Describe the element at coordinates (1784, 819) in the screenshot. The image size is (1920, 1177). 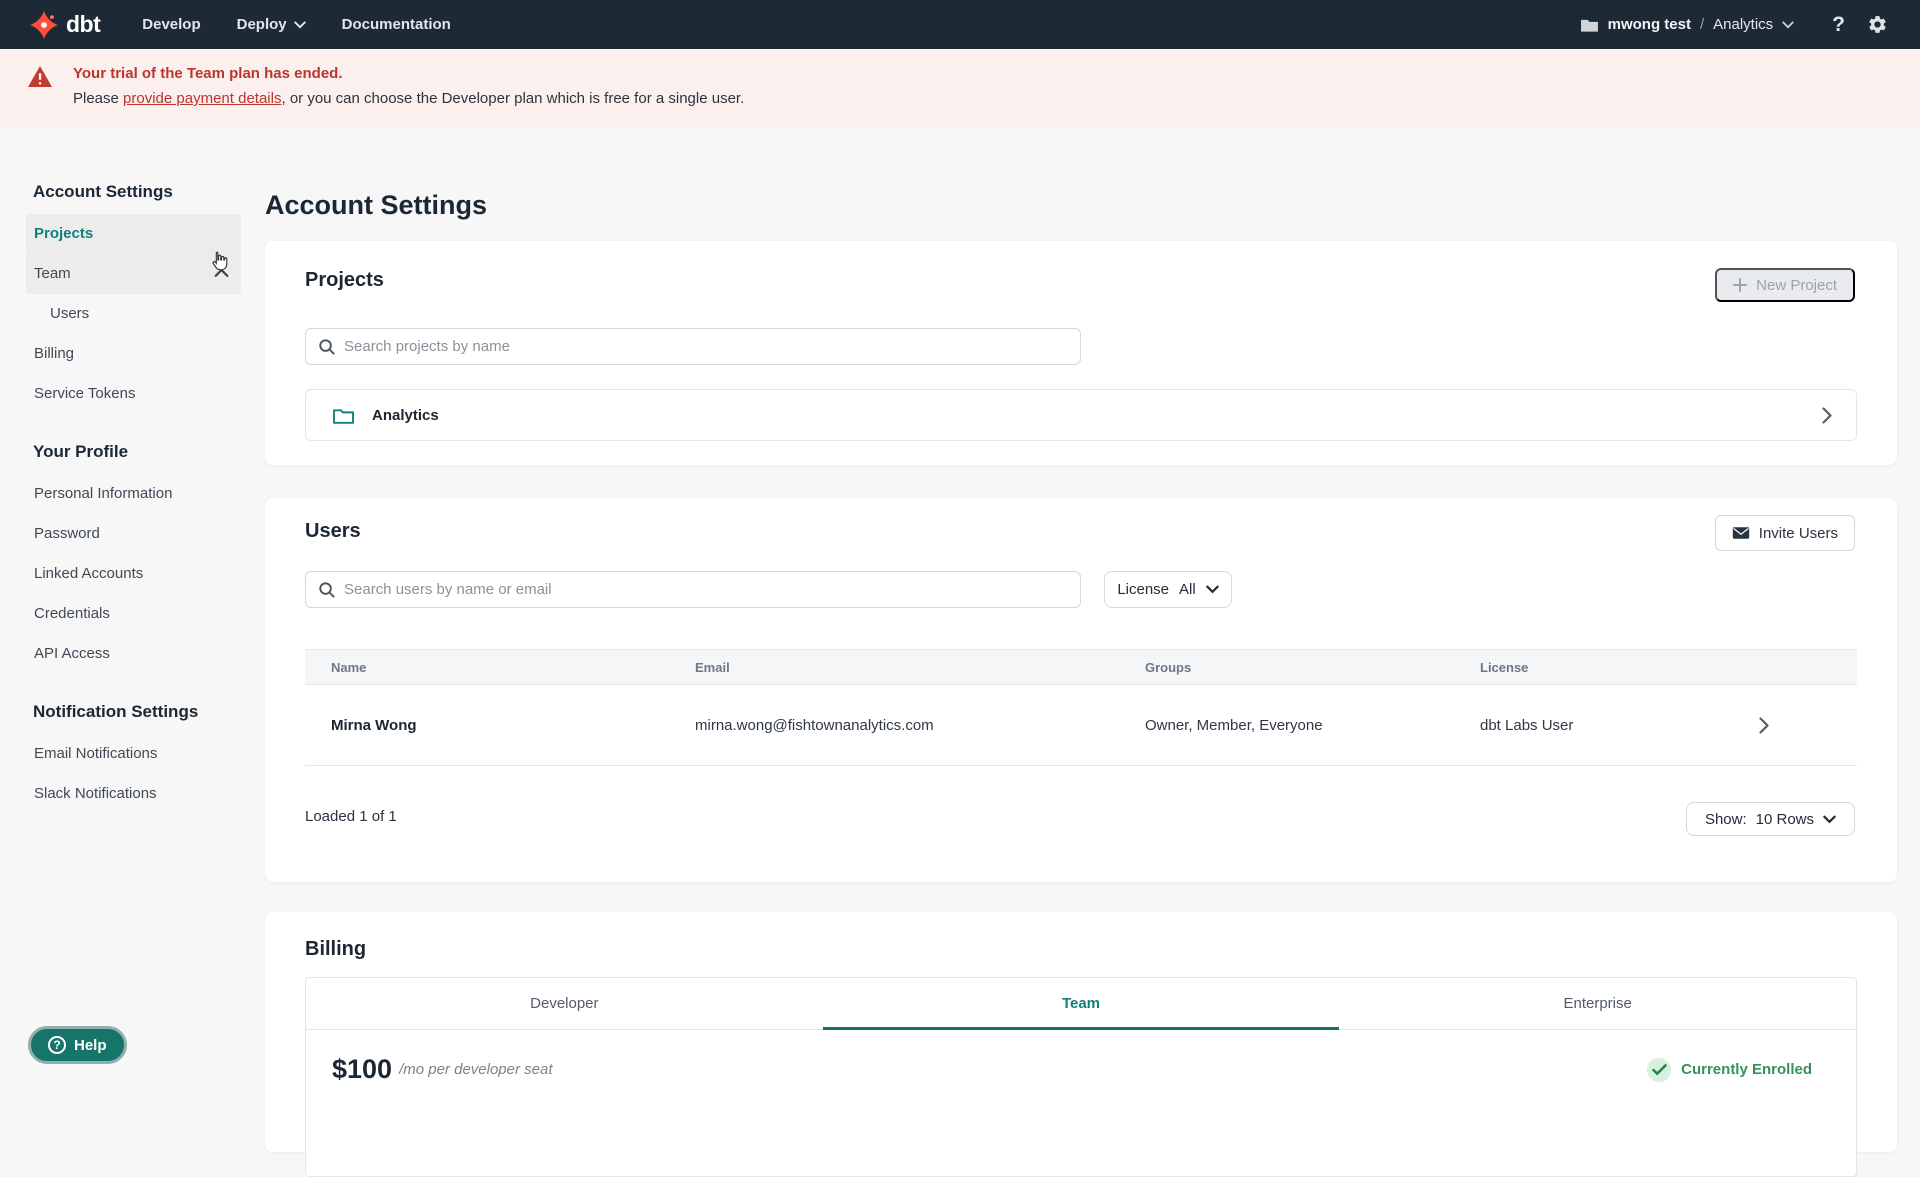
I see `show-rows-value: 10 Rows` at that location.